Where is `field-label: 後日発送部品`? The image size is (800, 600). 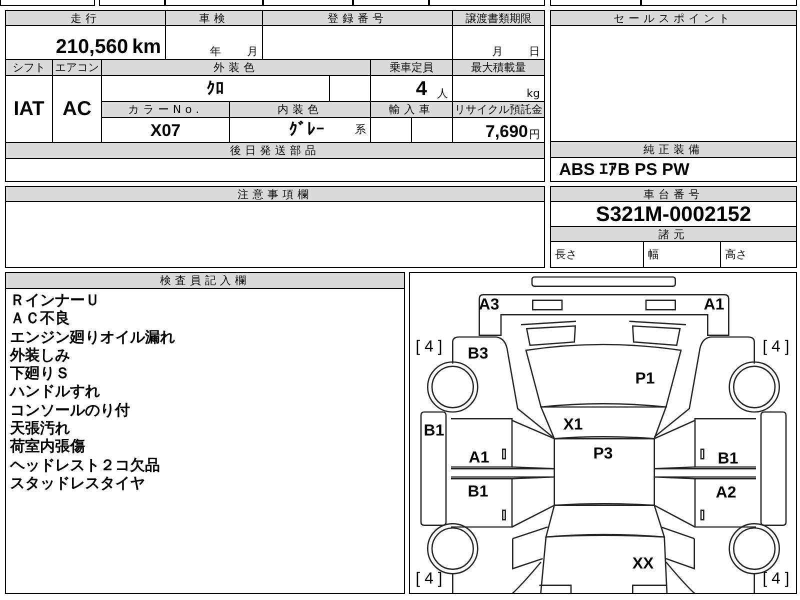 field-label: 後日発送部品 is located at coordinates (275, 150).